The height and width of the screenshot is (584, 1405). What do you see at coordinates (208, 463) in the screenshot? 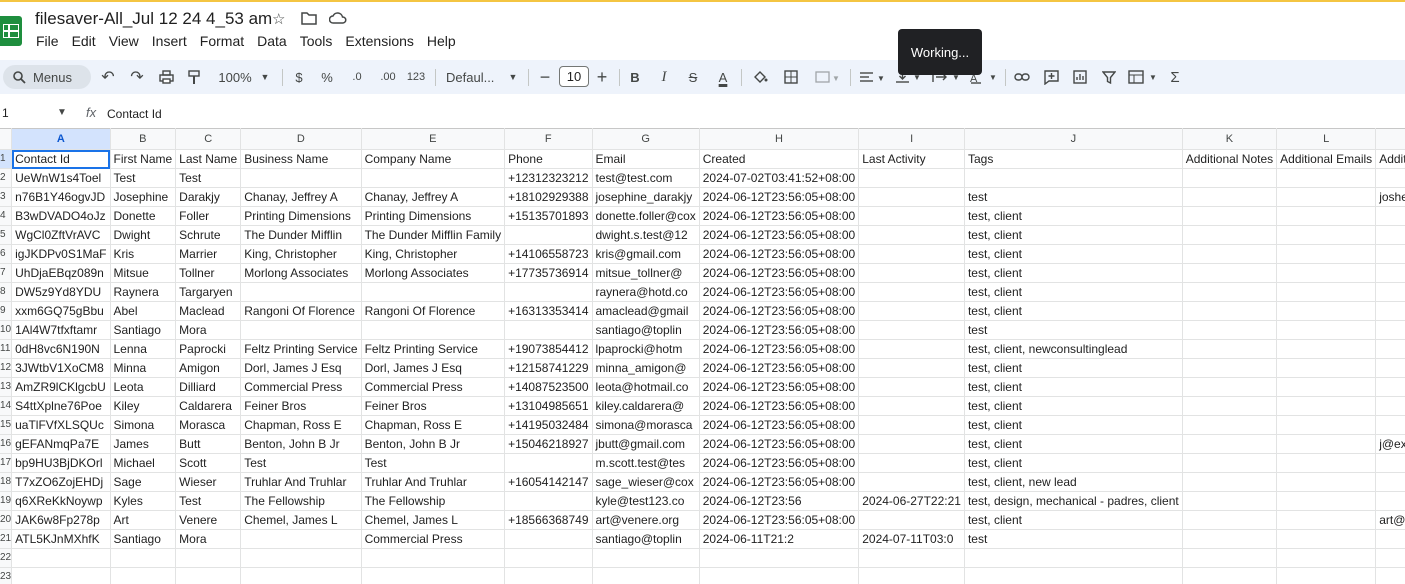
I see `cell: Scott` at bounding box center [208, 463].